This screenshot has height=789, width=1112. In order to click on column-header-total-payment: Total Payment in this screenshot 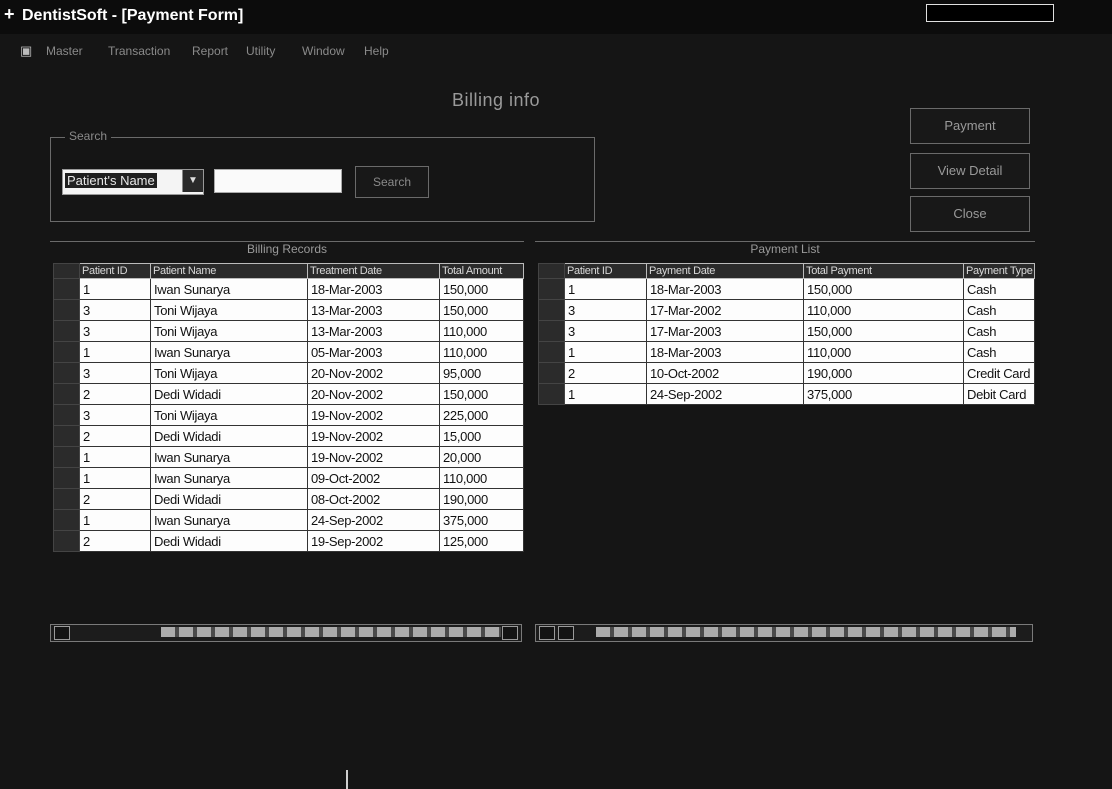, I will do `click(883, 271)`.